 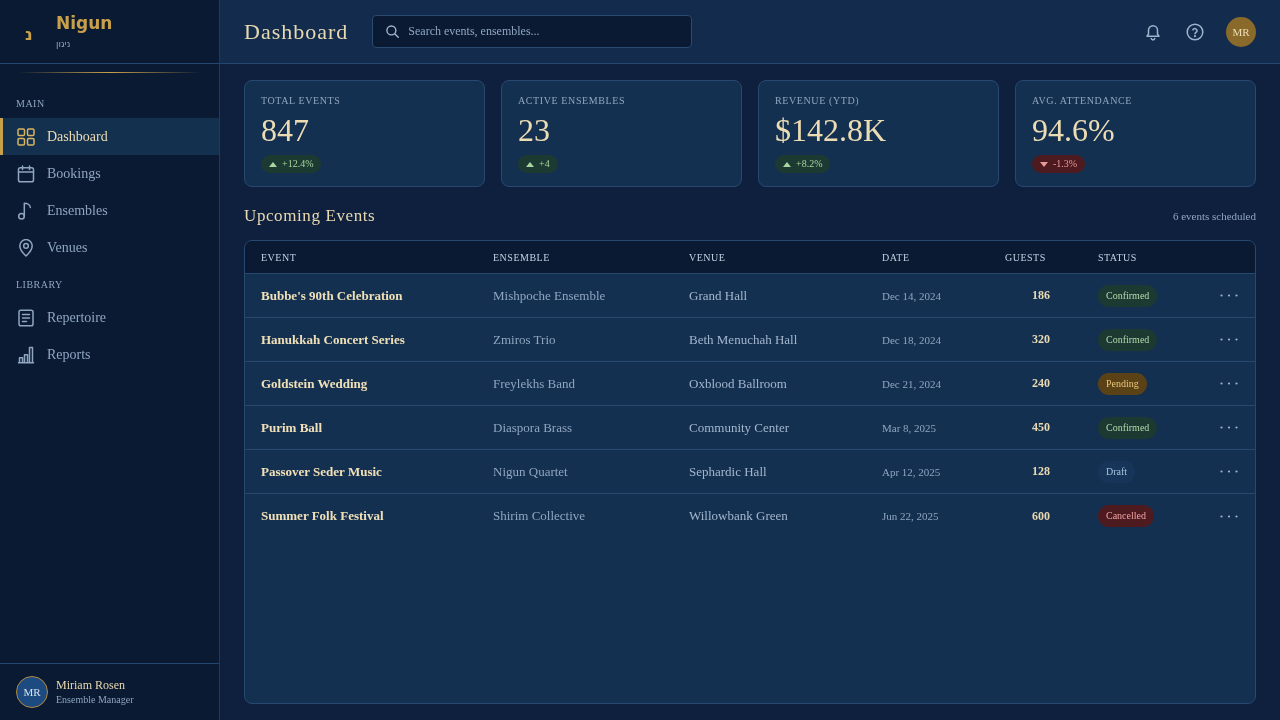 What do you see at coordinates (30, 104) in the screenshot?
I see `section-label: MAIN` at bounding box center [30, 104].